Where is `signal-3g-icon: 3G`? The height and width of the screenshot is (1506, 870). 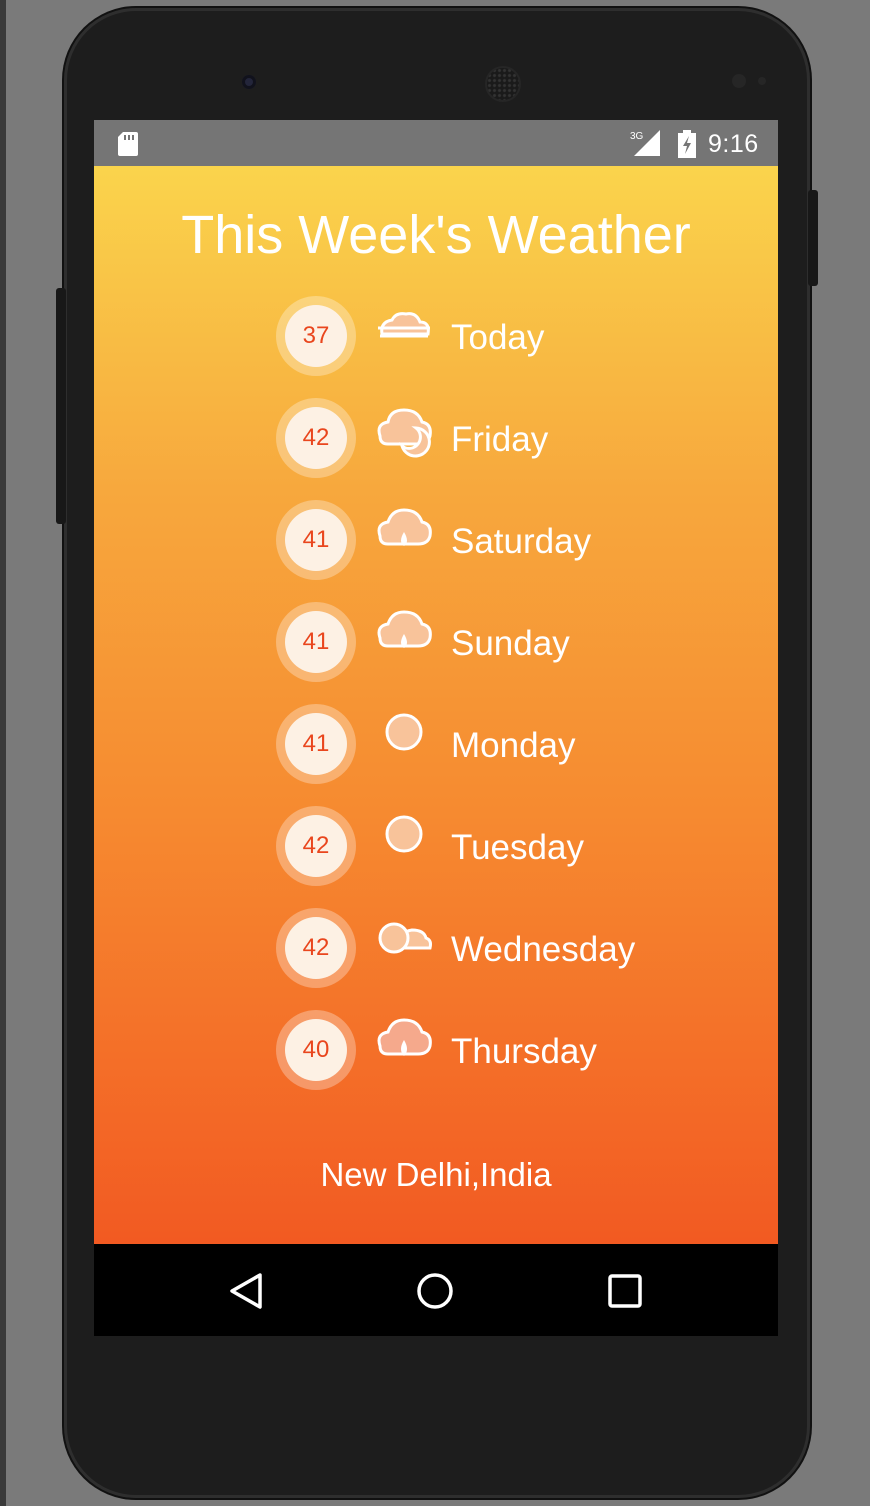 signal-3g-icon: 3G is located at coordinates (645, 143).